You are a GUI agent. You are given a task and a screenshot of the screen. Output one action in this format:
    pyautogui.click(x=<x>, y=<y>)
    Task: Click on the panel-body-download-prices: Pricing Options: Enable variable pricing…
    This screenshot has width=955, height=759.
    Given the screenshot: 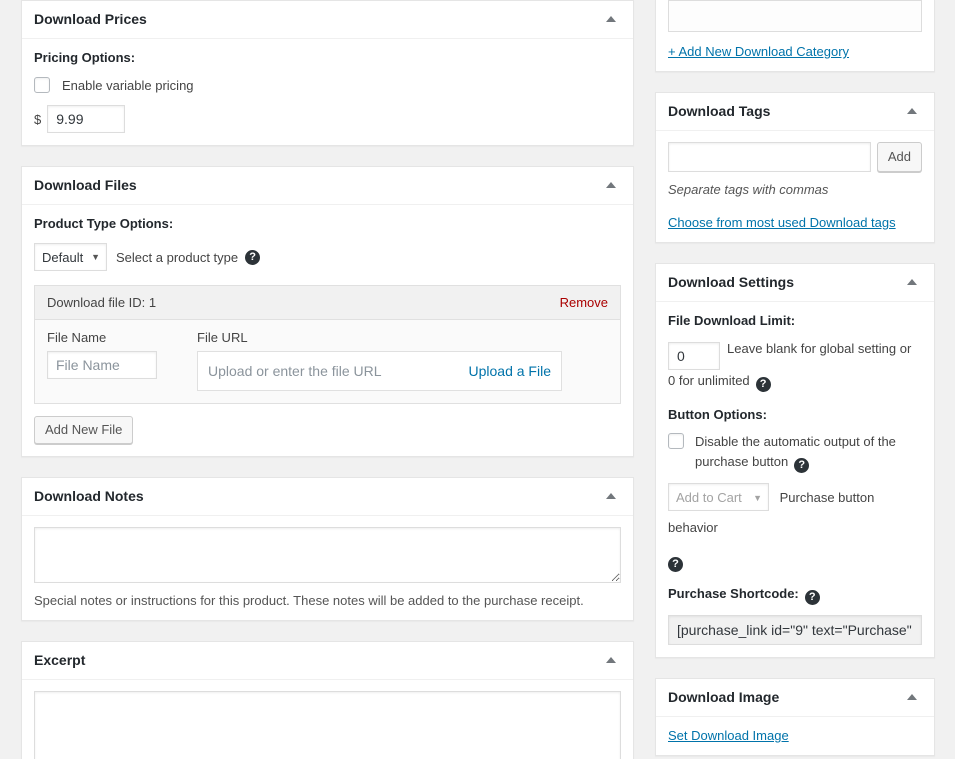 What is the action you would take?
    pyautogui.click(x=327, y=92)
    